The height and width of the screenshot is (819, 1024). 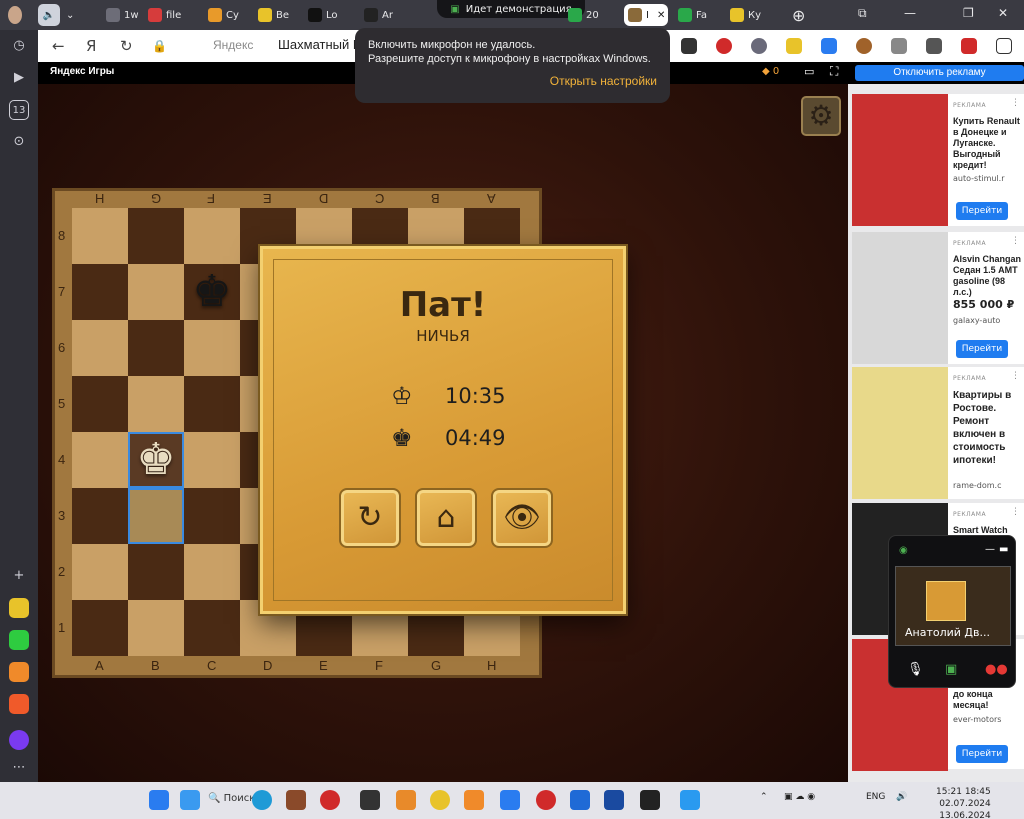 What do you see at coordinates (19, 142) in the screenshot?
I see `screenshot-icon: ⊙` at bounding box center [19, 142].